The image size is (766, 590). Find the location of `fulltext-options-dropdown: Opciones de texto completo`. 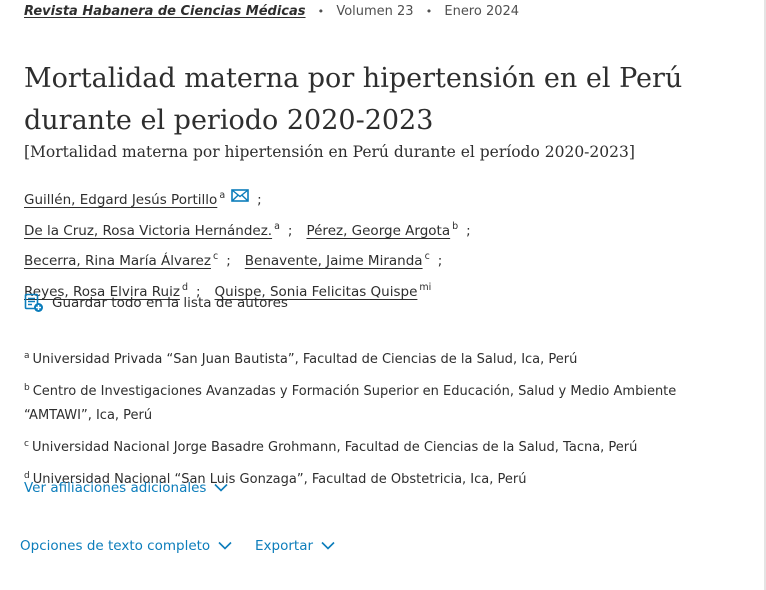

fulltext-options-dropdown: Opciones de texto completo is located at coordinates (126, 546).